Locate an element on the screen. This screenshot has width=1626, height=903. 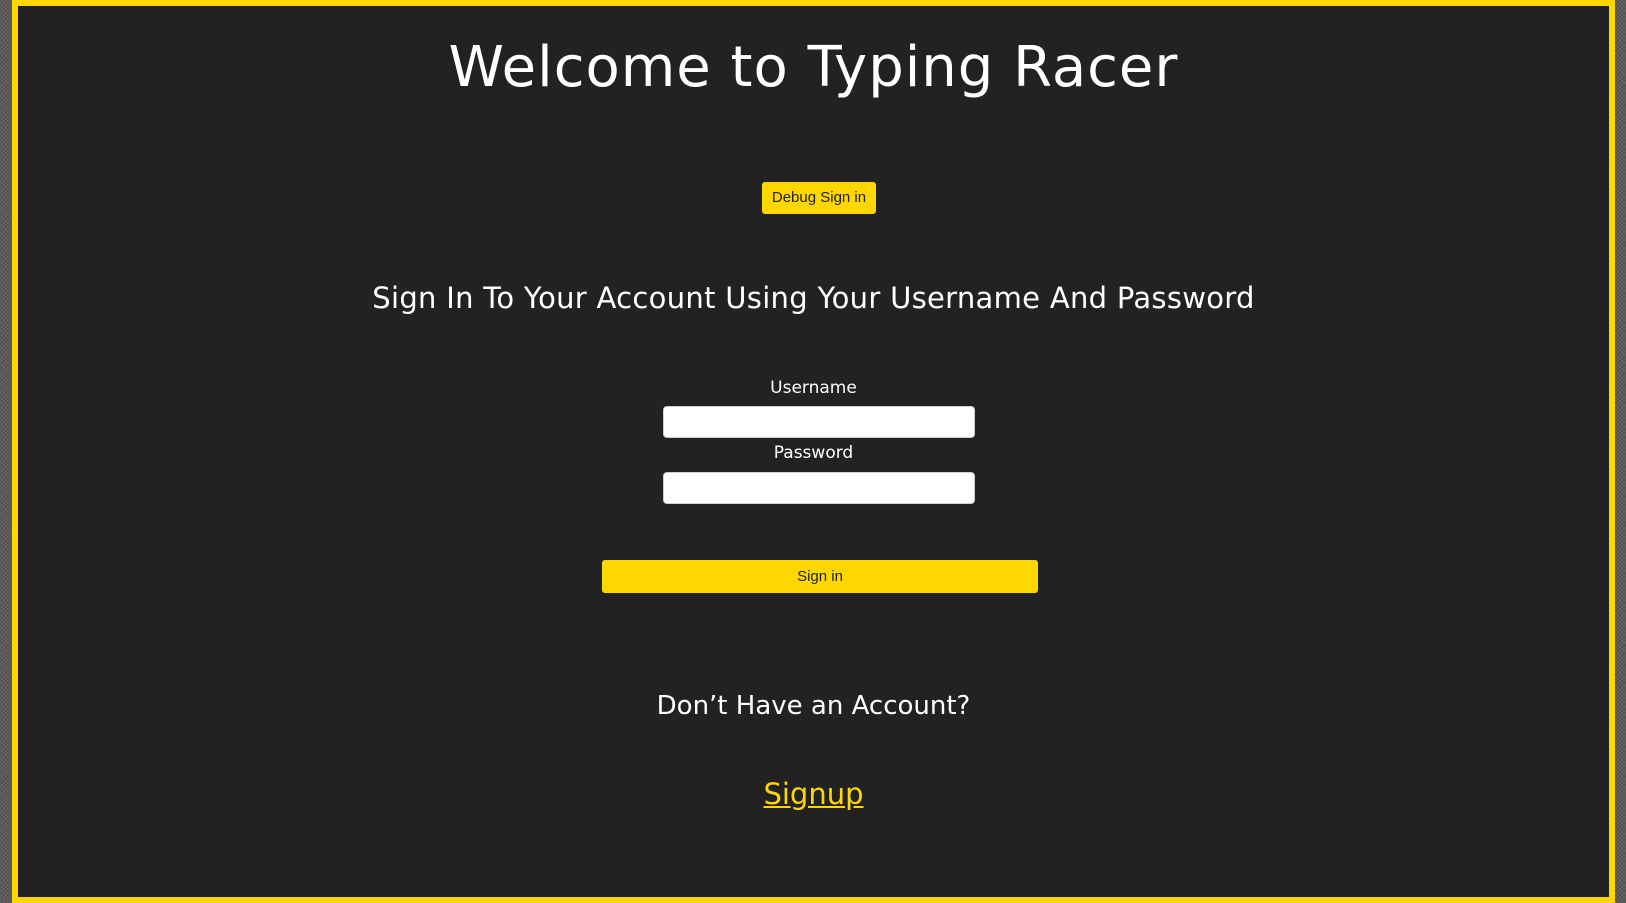
password-label: Password is located at coordinates (813, 453).